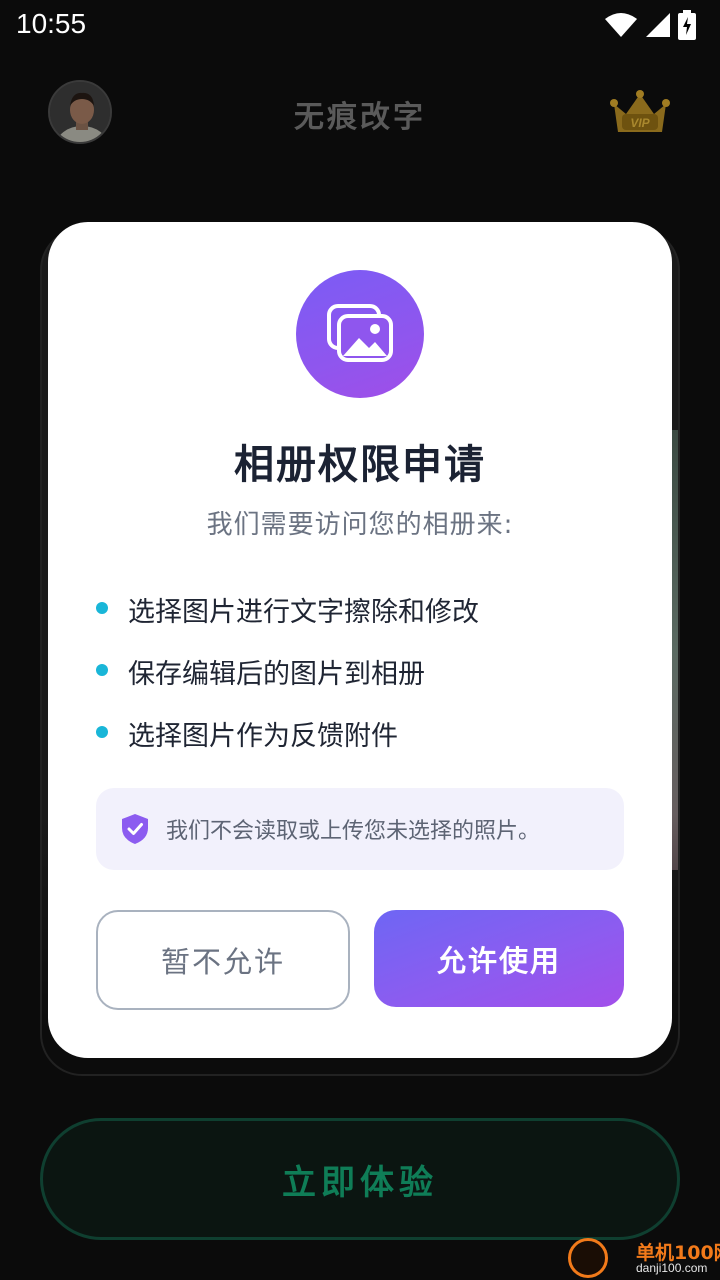 The image size is (720, 1280). Describe the element at coordinates (353, 831) in the screenshot. I see `privacy-note-text: 我们不会读取或上传您未选择的照片。` at that location.